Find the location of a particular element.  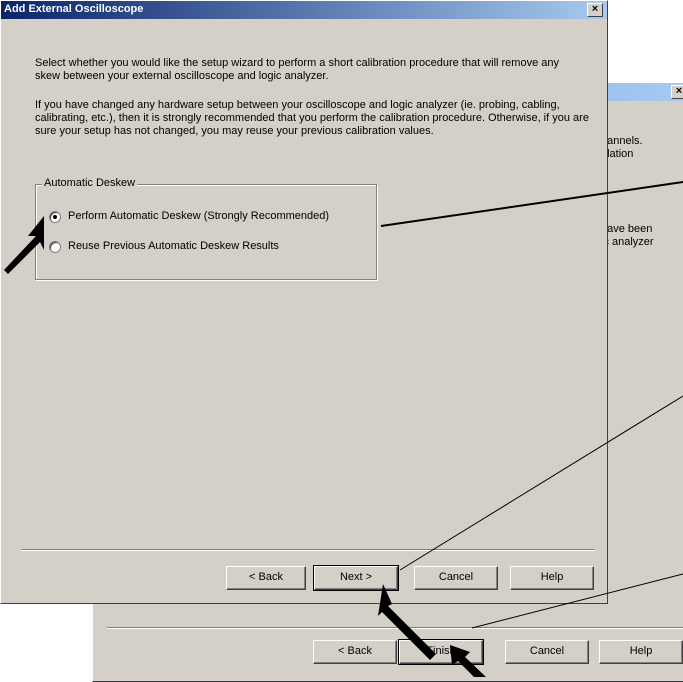

arrow-pointer-icon-radio is located at coordinates (24, 245).